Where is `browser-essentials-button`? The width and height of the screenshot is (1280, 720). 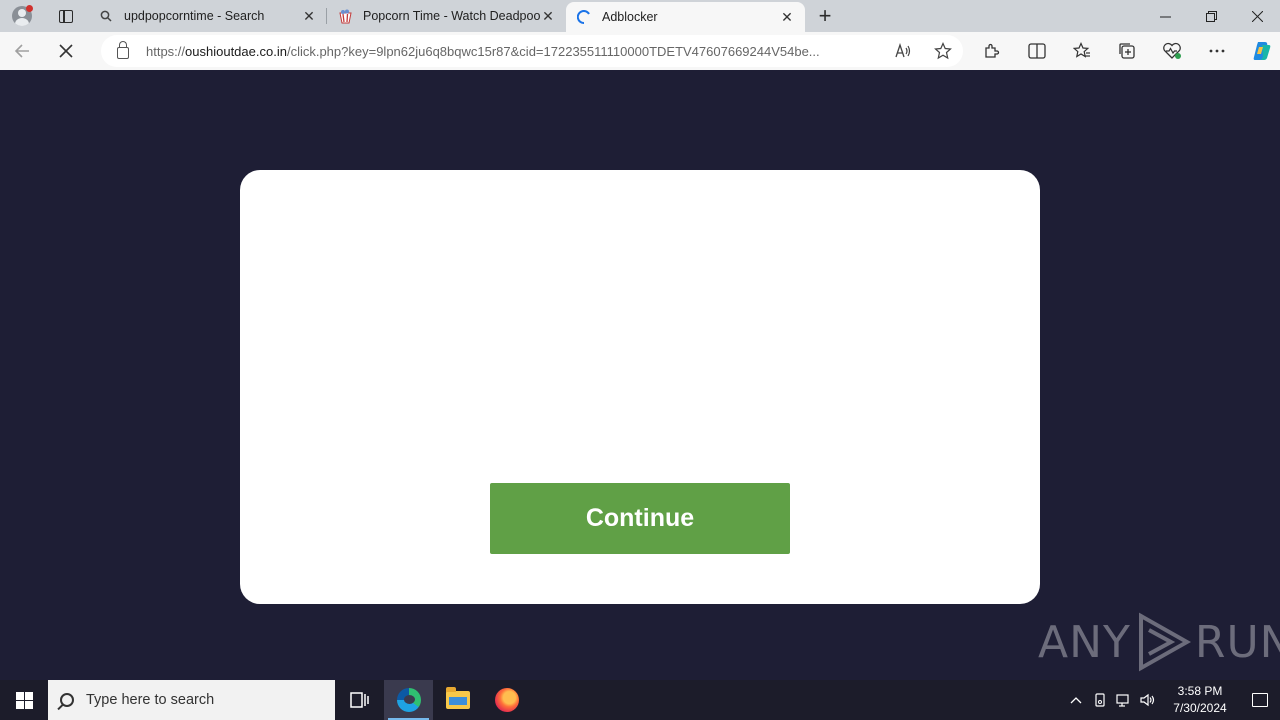 browser-essentials-button is located at coordinates (1171, 51).